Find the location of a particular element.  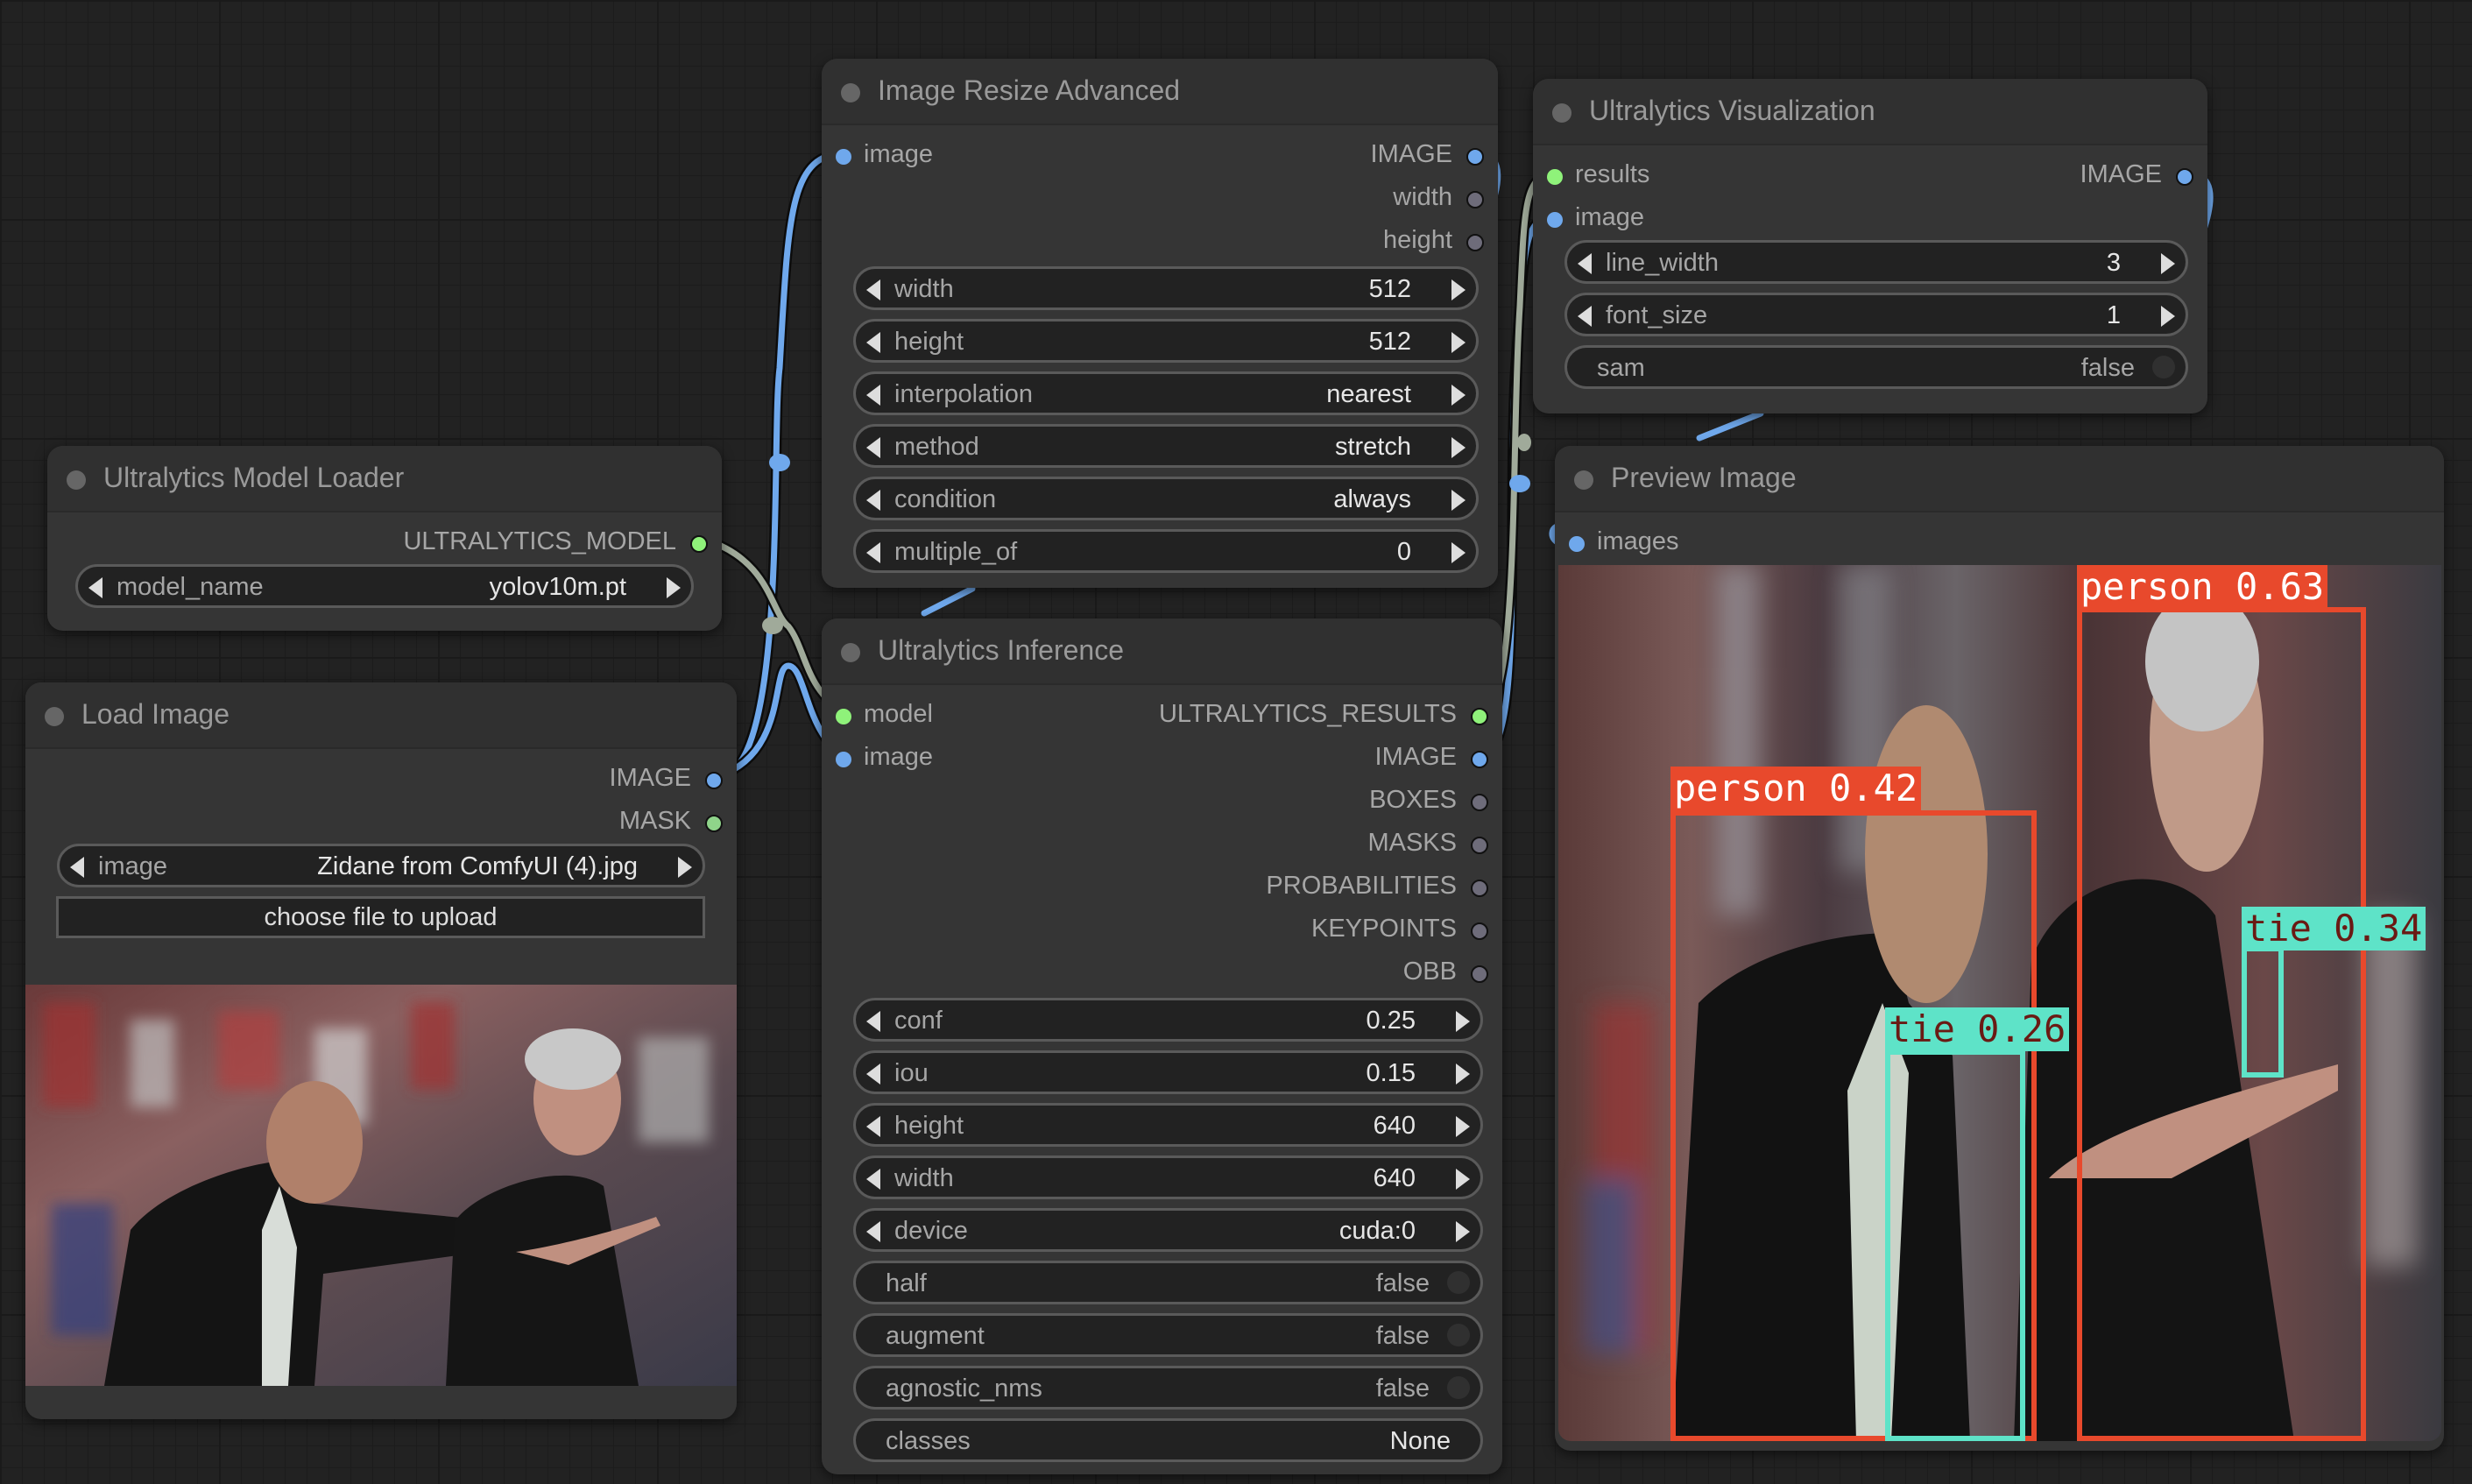

widget-classes: classes None is located at coordinates (1168, 1440).